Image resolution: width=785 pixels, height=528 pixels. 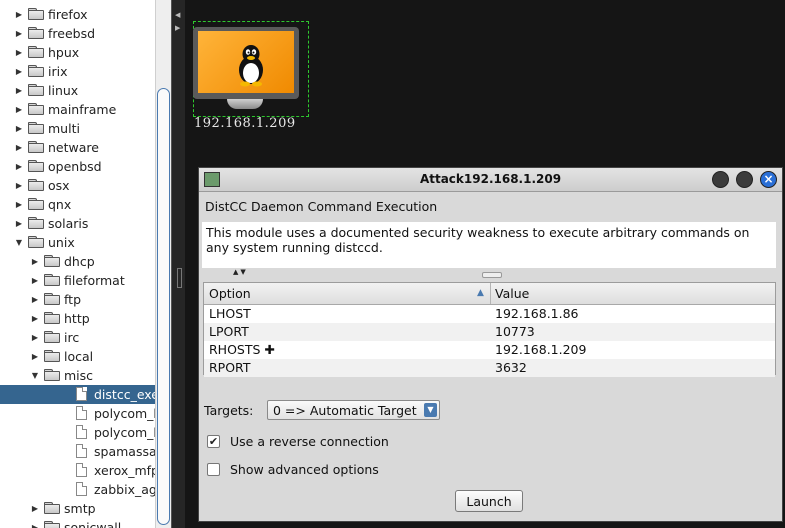 What do you see at coordinates (77, 185) in the screenshot?
I see `tree-folder-item: ▶ osx` at bounding box center [77, 185].